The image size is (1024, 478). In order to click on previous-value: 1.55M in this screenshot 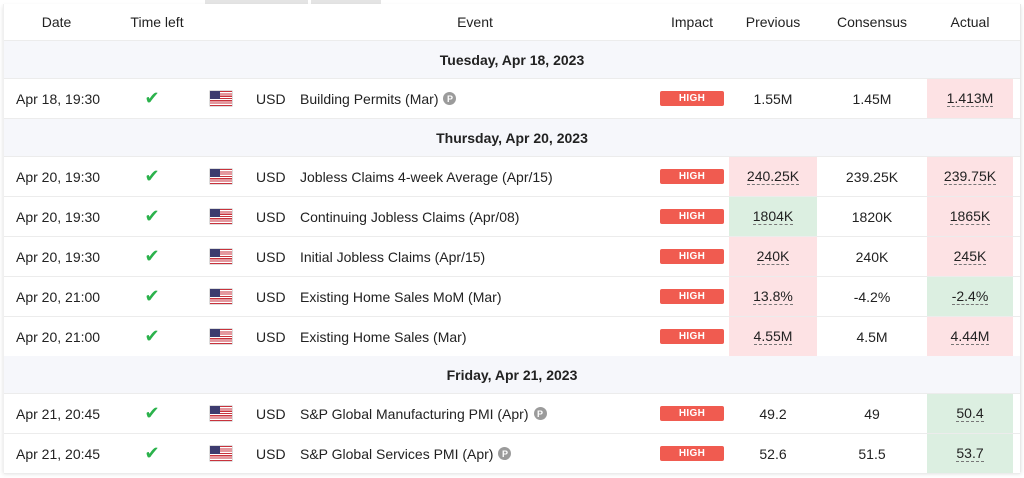, I will do `click(773, 98)`.